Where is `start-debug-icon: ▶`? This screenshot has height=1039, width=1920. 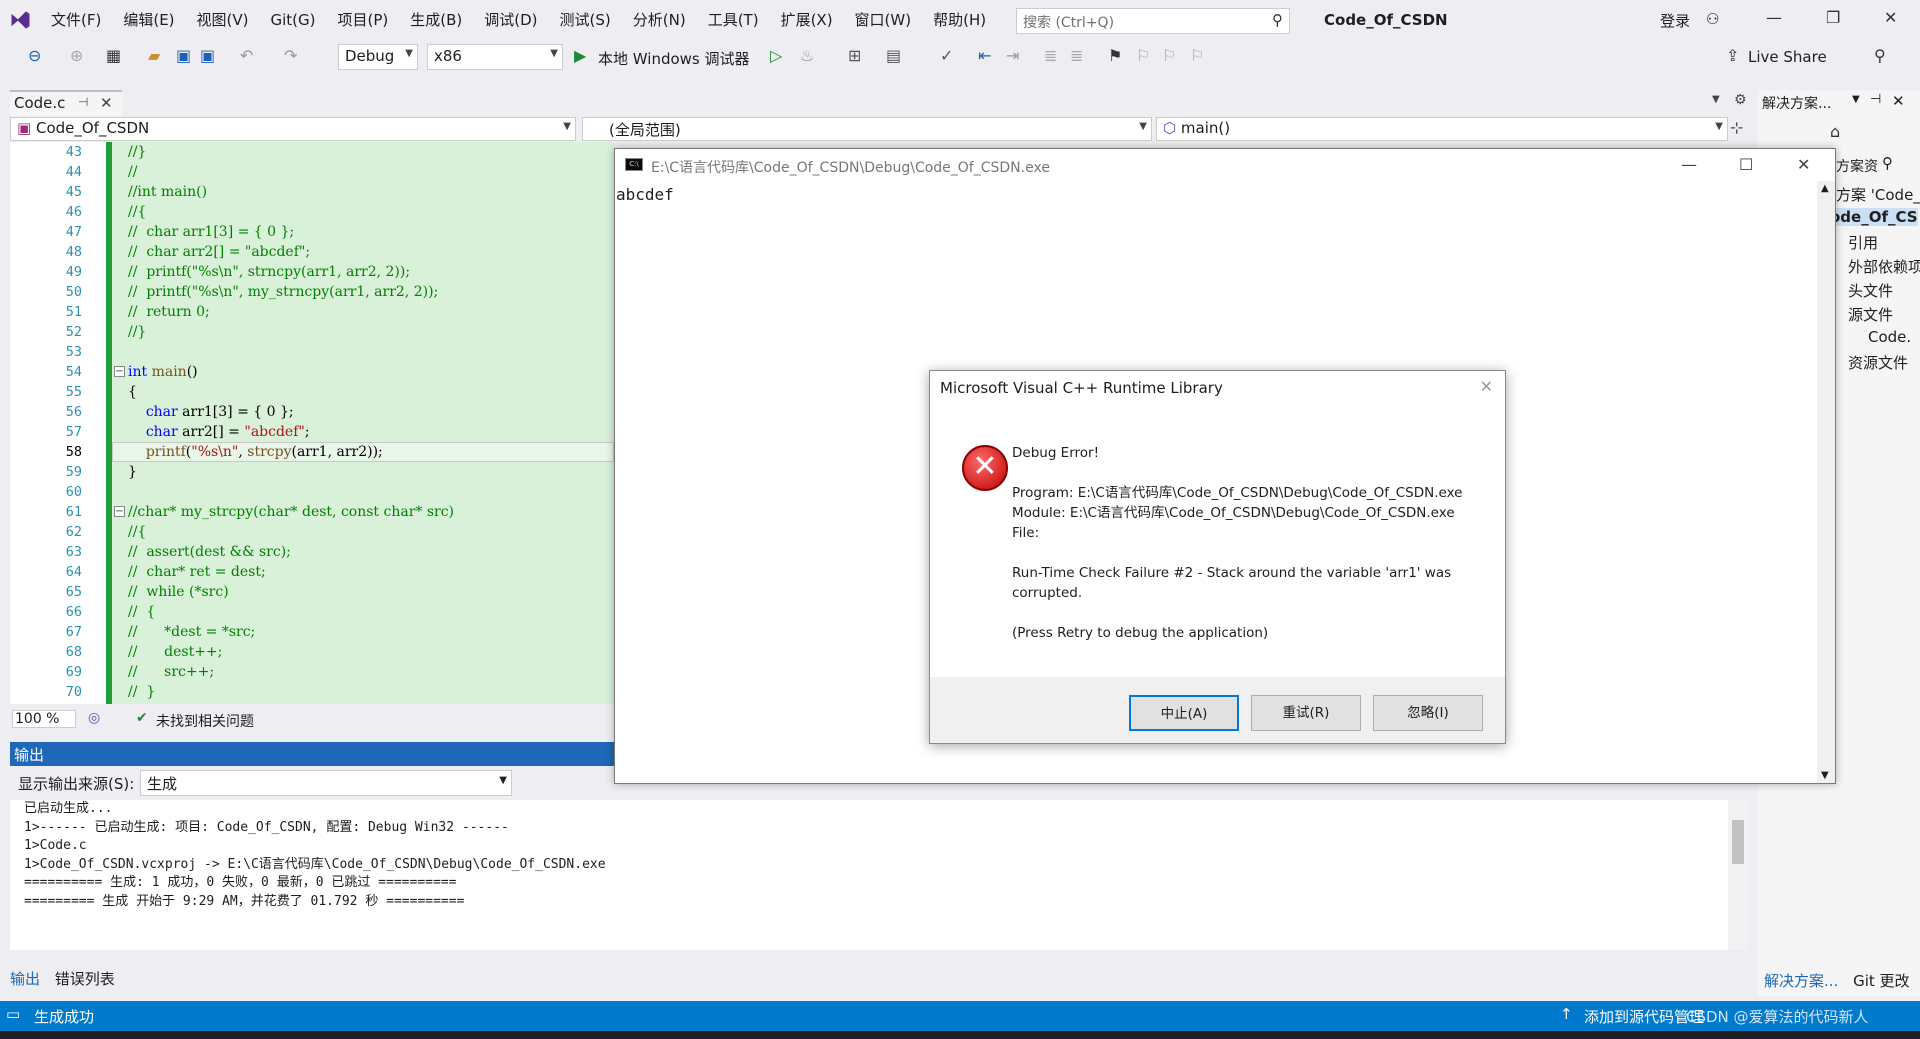 start-debug-icon: ▶ is located at coordinates (580, 55).